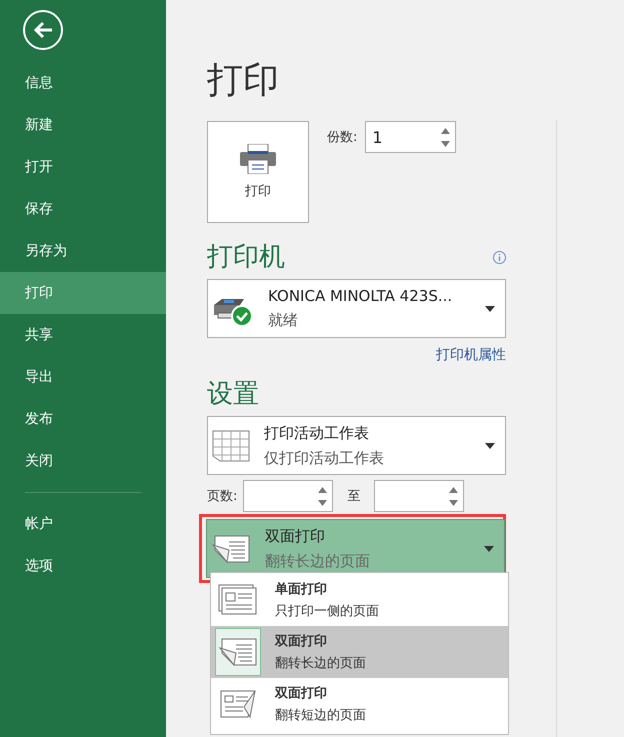  I want to click on duplex-subtitle: 翻转长边的页面, so click(318, 561).